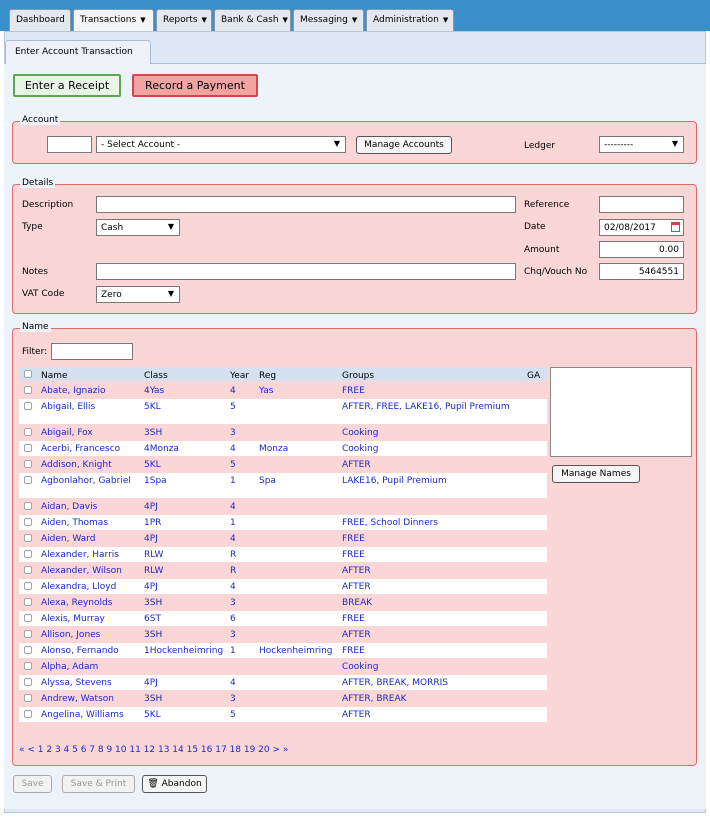  I want to click on nav-tab-administration: Administration ▼, so click(410, 20).